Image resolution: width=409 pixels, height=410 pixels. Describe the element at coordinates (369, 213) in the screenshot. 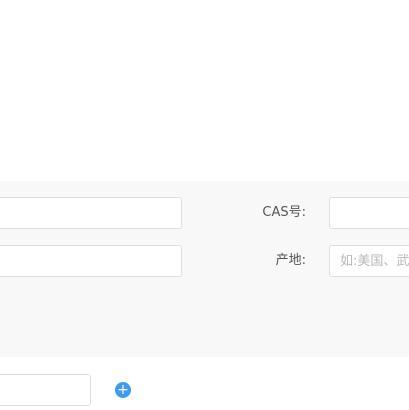

I see `cas-number-input` at that location.